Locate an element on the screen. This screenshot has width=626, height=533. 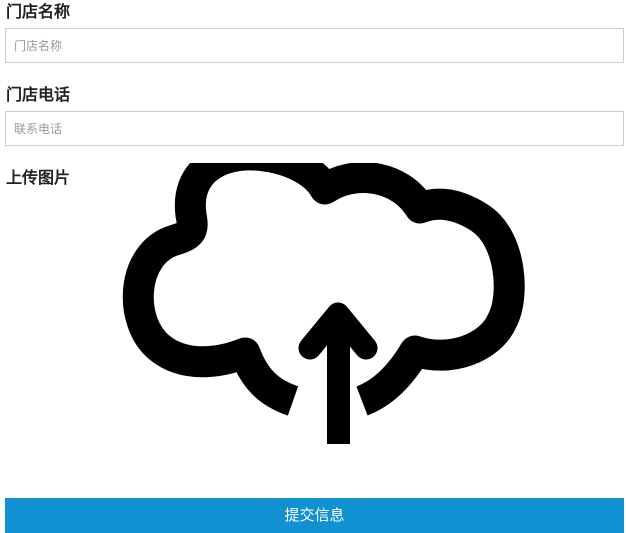
store-phone-label: 门店电话 is located at coordinates (38, 94).